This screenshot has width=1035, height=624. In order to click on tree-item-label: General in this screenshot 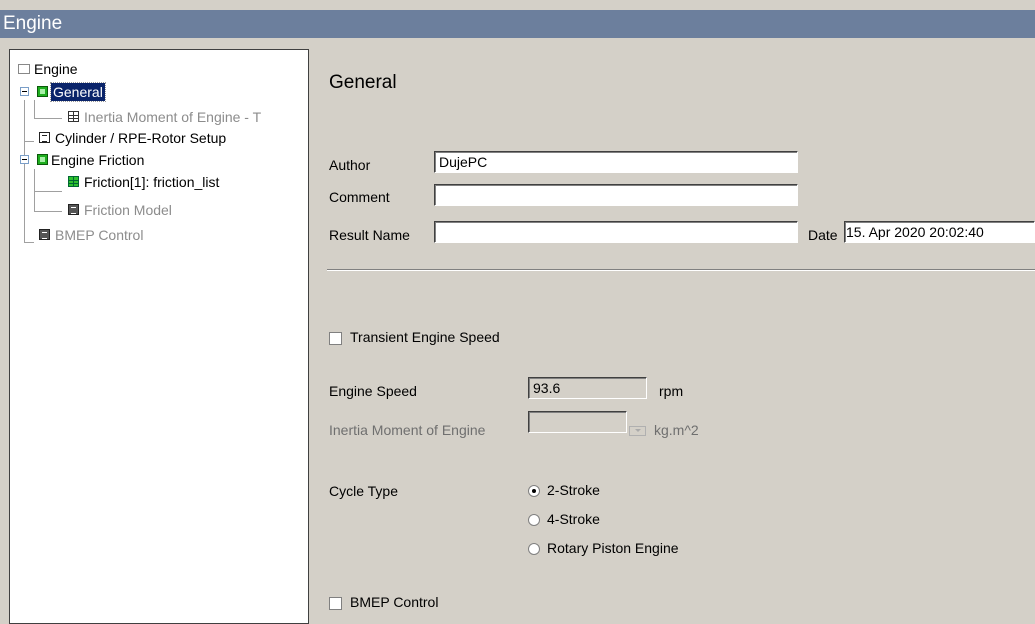, I will do `click(78, 92)`.